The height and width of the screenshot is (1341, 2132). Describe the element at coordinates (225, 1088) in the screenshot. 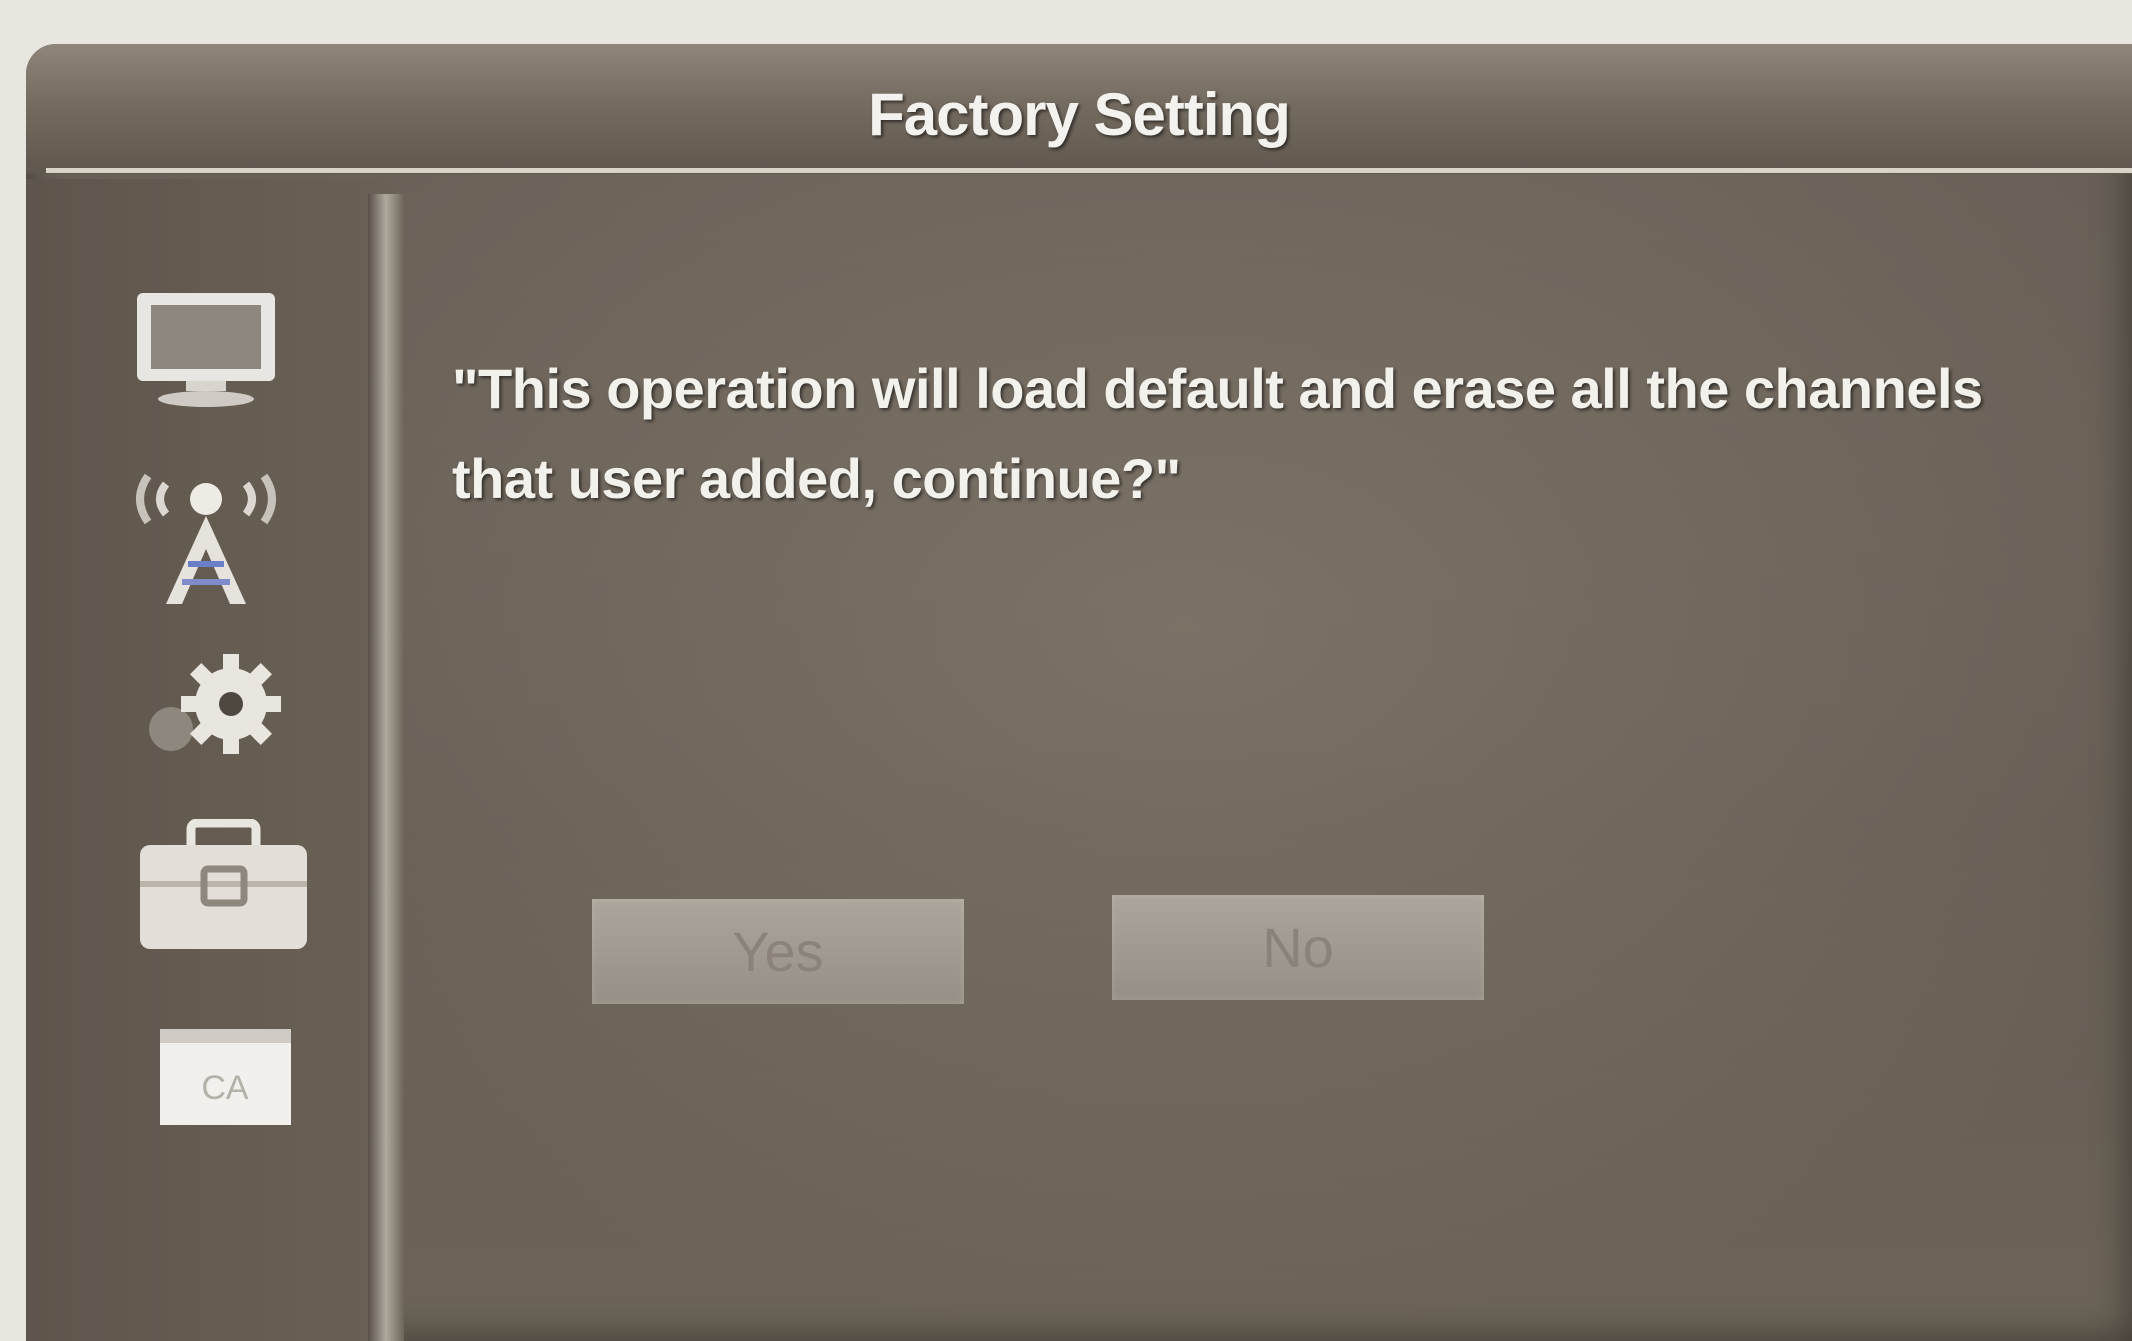

I see `ca-label: CA` at that location.